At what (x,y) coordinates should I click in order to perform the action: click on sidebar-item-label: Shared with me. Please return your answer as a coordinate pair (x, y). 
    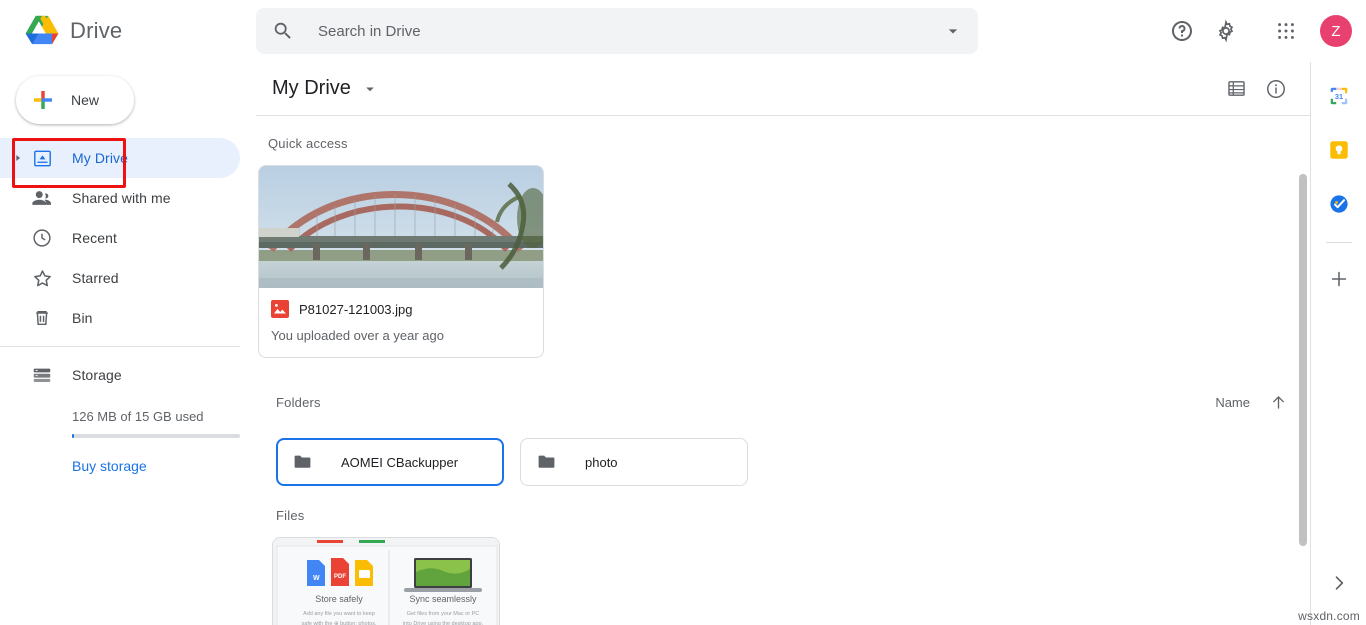
    Looking at the image, I should click on (121, 198).